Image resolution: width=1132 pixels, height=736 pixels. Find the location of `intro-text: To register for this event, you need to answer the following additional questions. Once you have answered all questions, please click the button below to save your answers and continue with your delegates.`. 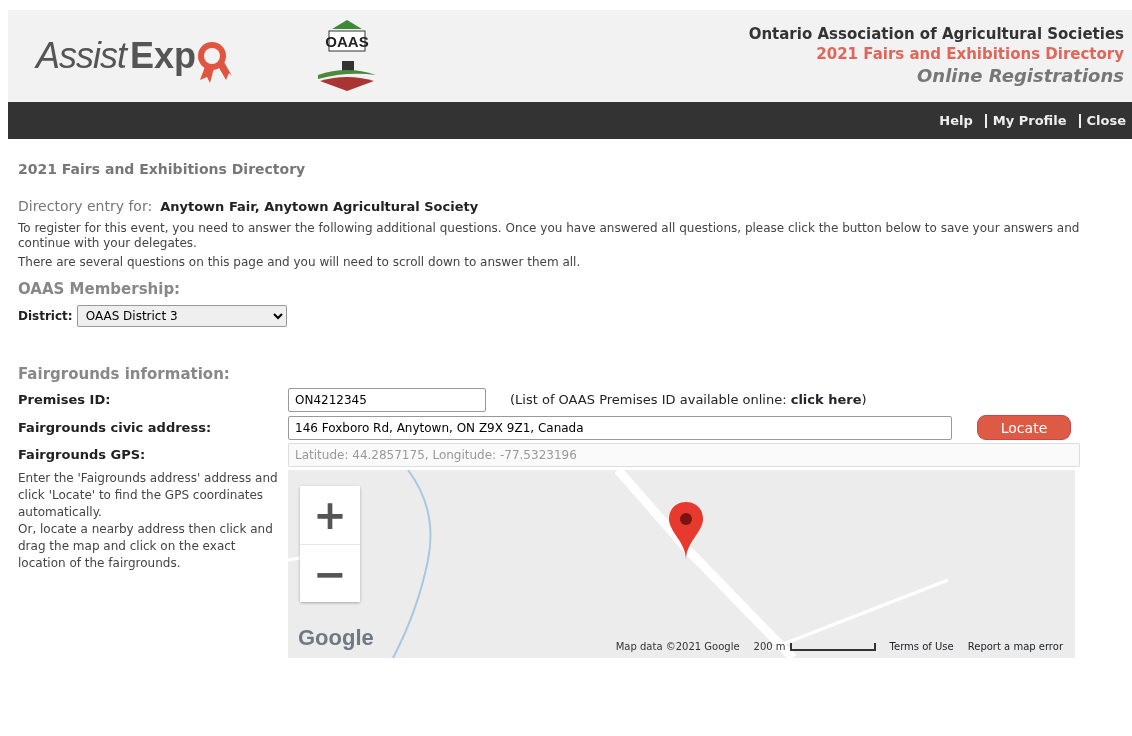

intro-text: To register for this event, you need to answer the following additional questions. Once you have answered all questions, please click the button below to save your answers and continue with your delegates. is located at coordinates (549, 236).